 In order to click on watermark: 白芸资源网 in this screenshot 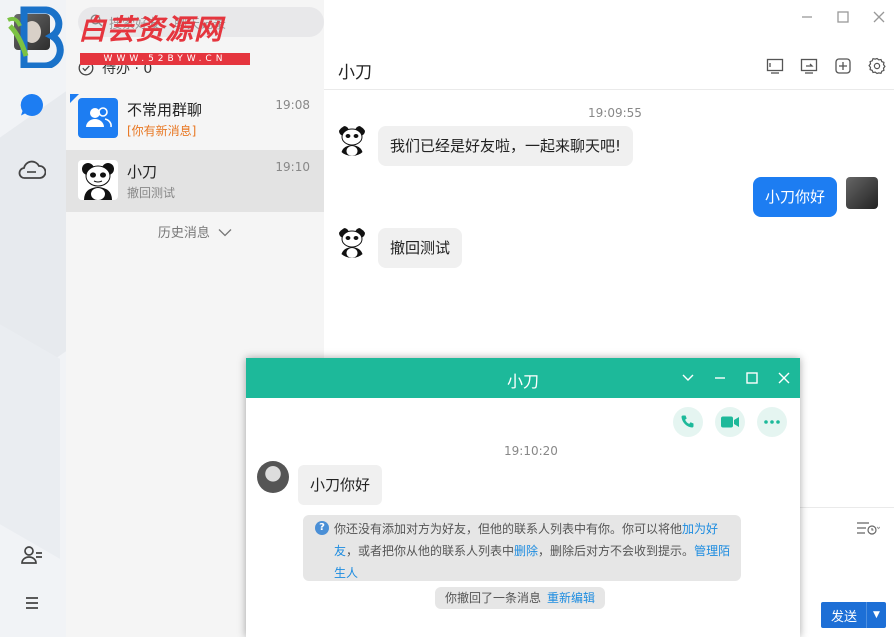, I will do `click(151, 29)`.